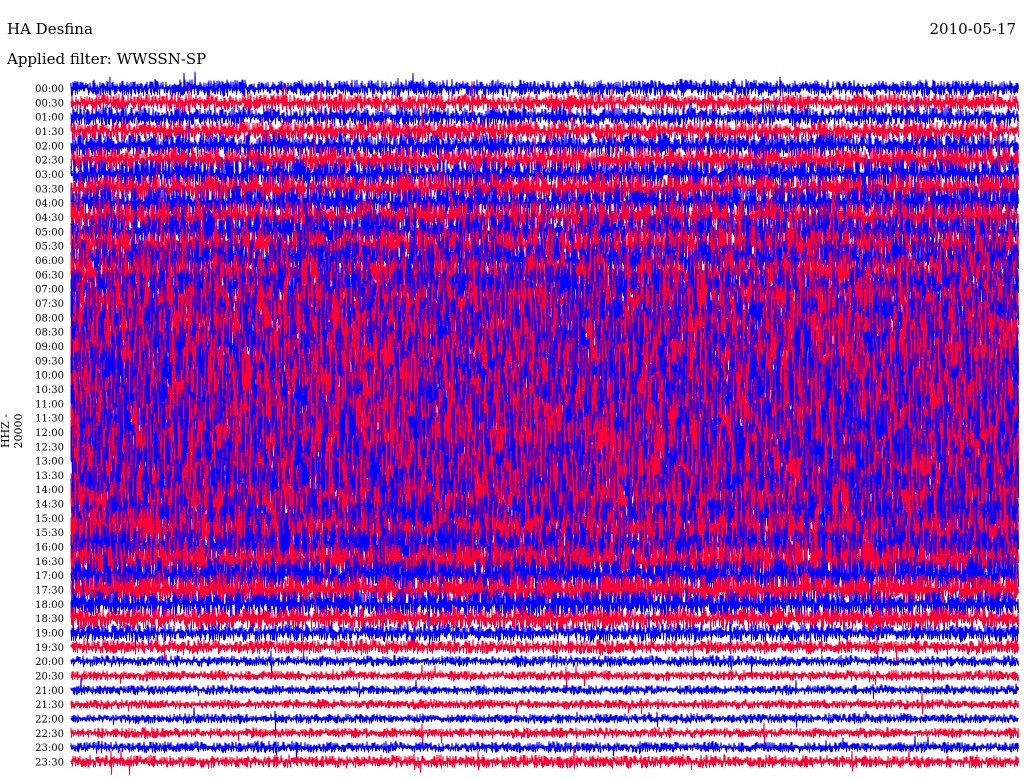  What do you see at coordinates (49, 548) in the screenshot?
I see `row-time-label: 16:00` at bounding box center [49, 548].